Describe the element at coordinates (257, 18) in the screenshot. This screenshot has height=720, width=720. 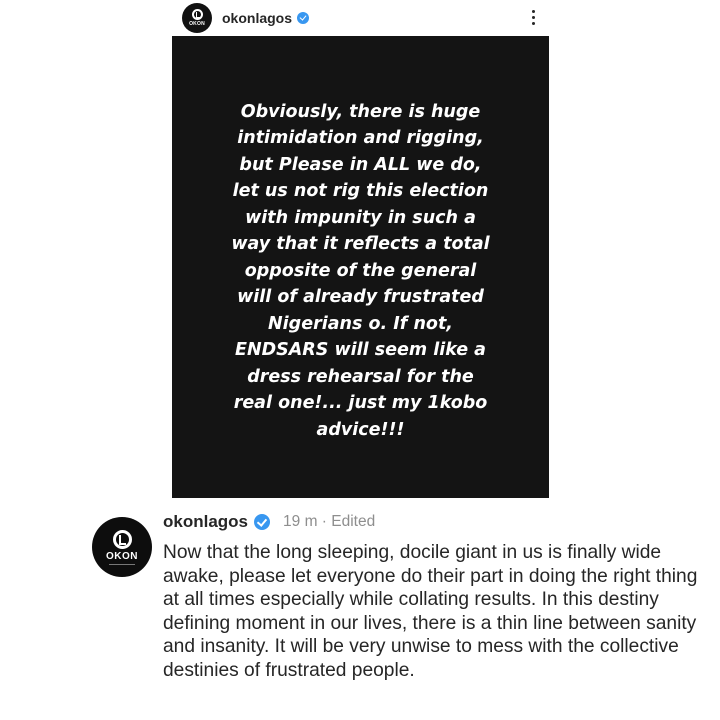
I see `username-link: okonlagos` at that location.